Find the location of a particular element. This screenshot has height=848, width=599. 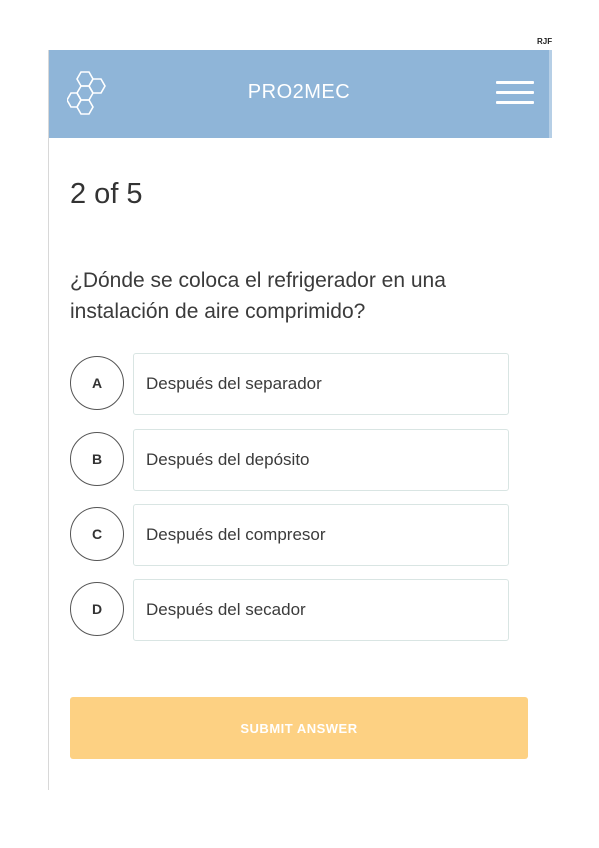

option-letter-badge: A is located at coordinates (97, 383).